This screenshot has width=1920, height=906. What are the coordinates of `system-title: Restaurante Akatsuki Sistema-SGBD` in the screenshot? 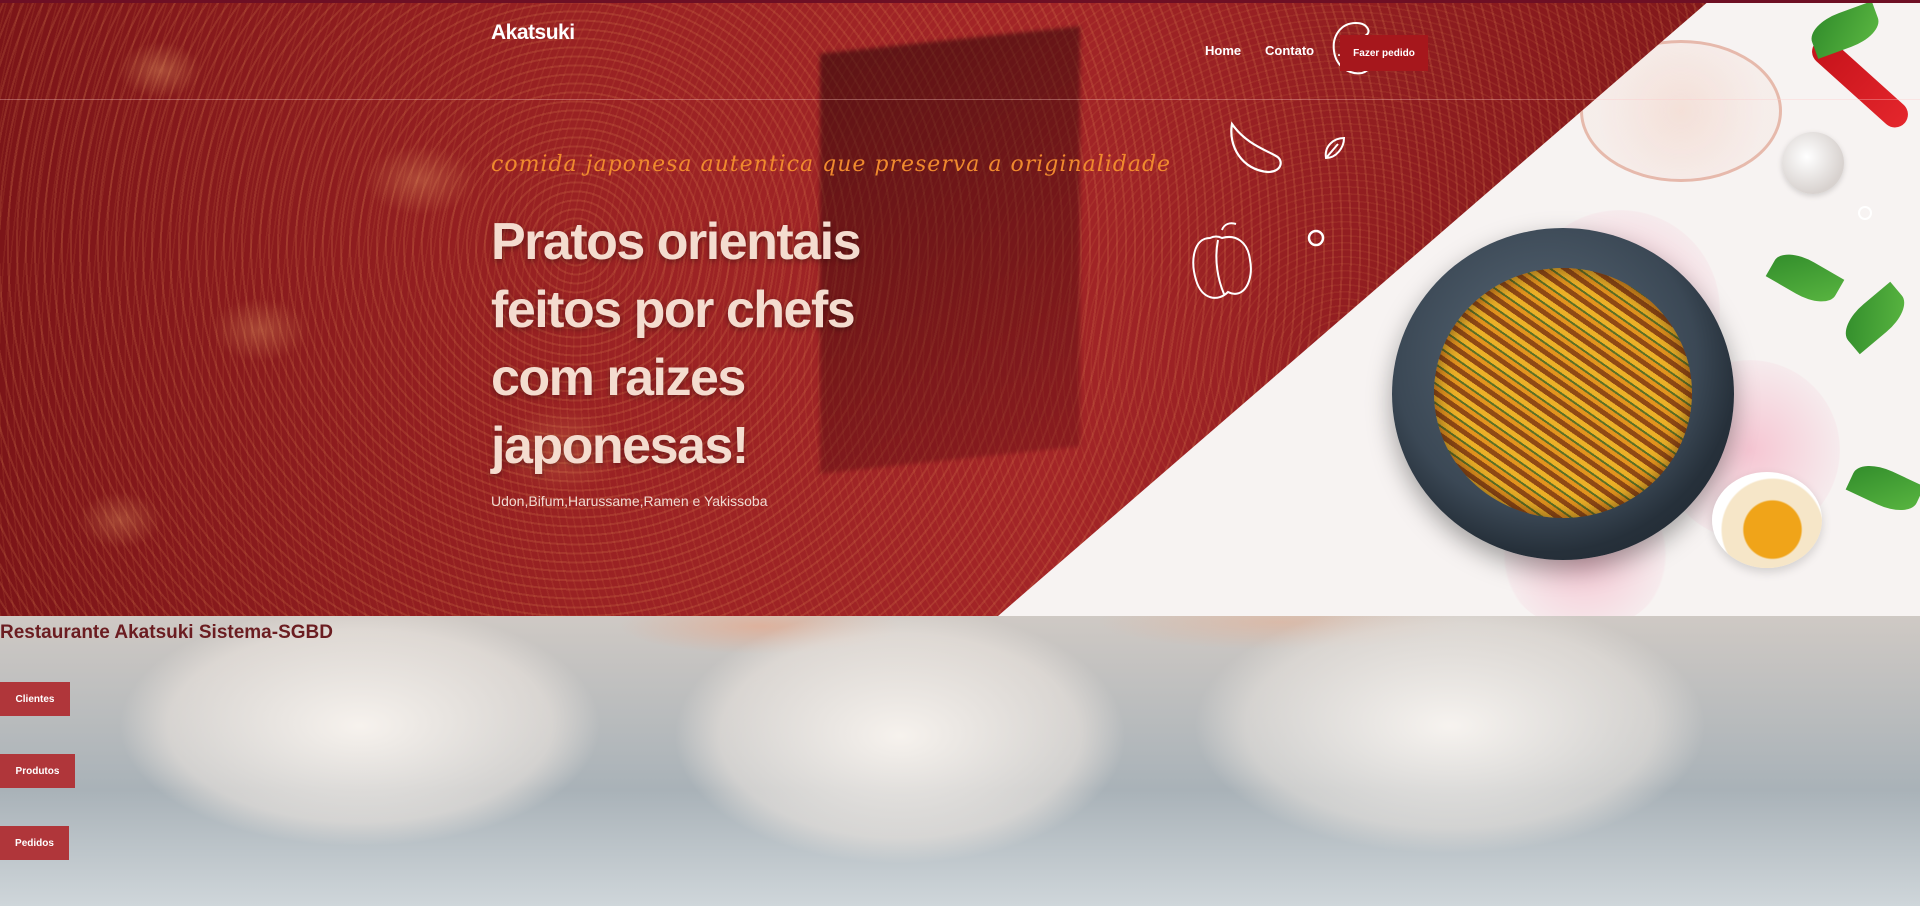 It's located at (166, 632).